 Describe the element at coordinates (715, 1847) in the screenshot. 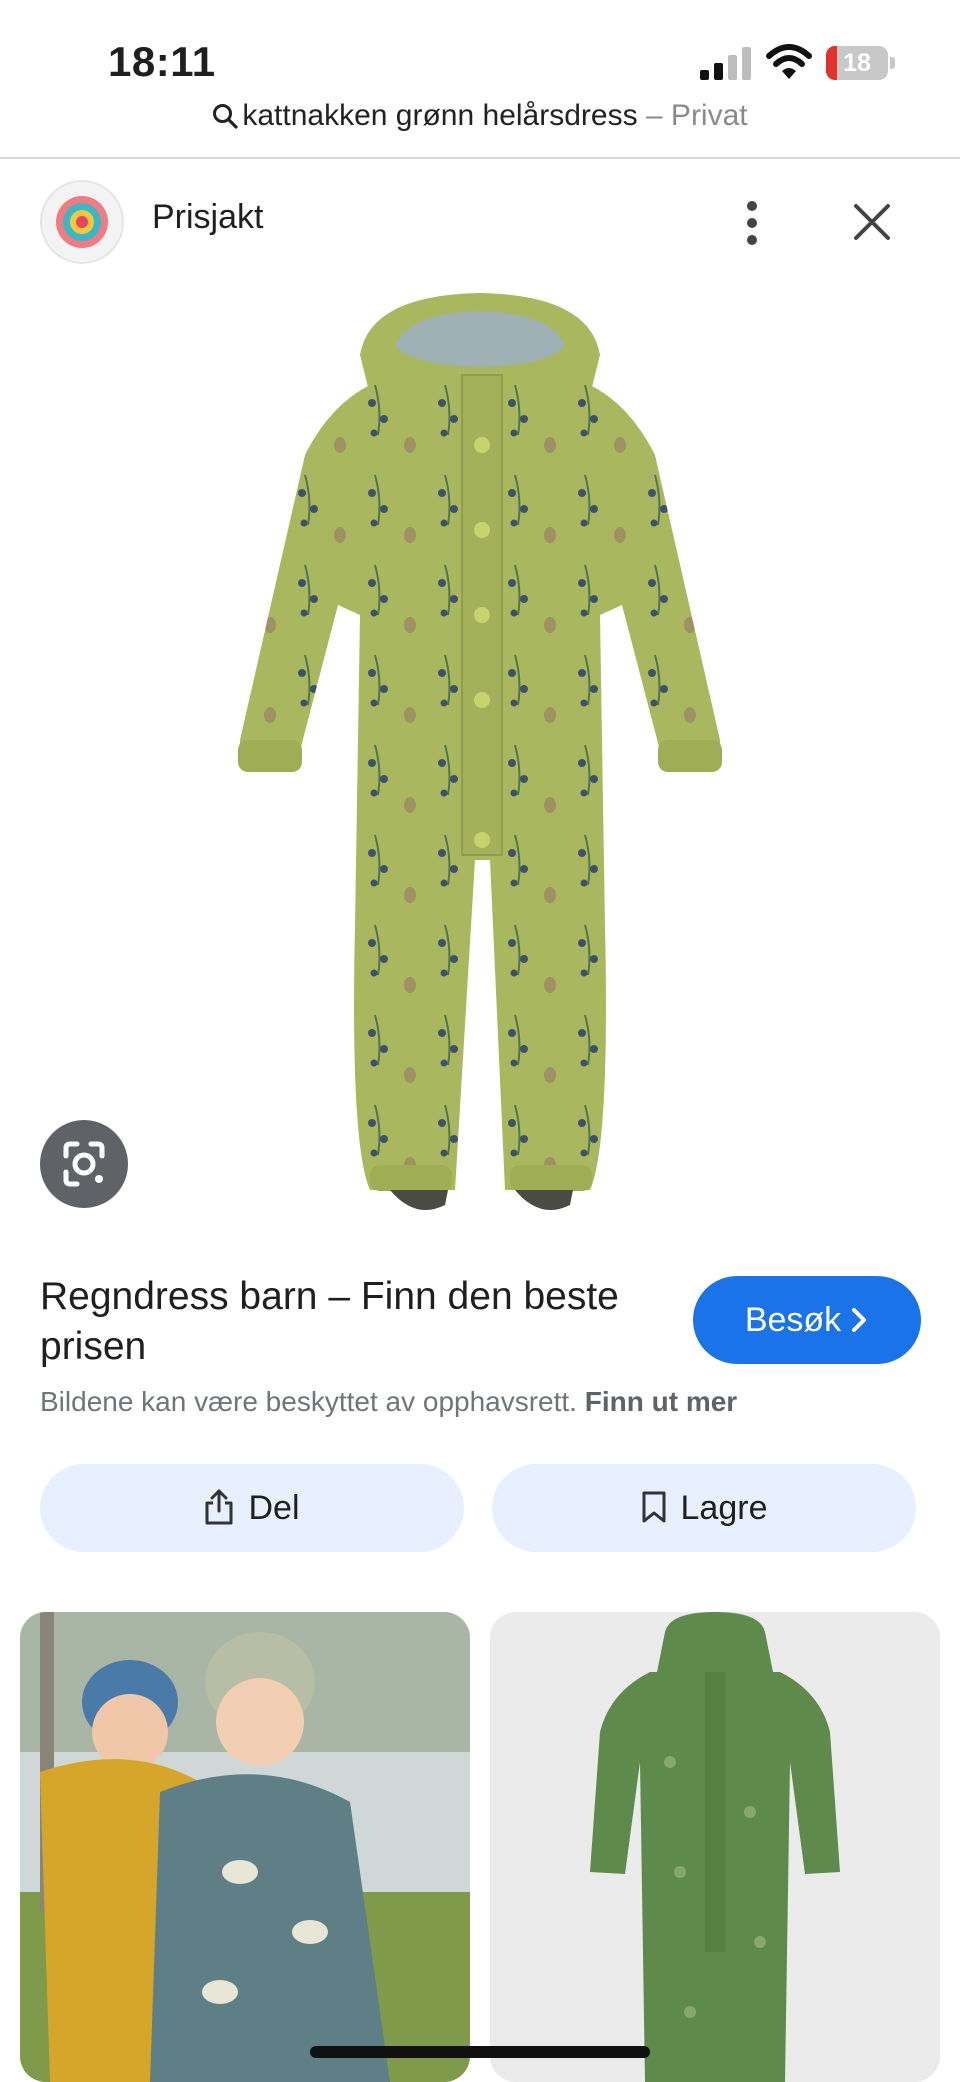

I see `related-image-green-suit` at that location.